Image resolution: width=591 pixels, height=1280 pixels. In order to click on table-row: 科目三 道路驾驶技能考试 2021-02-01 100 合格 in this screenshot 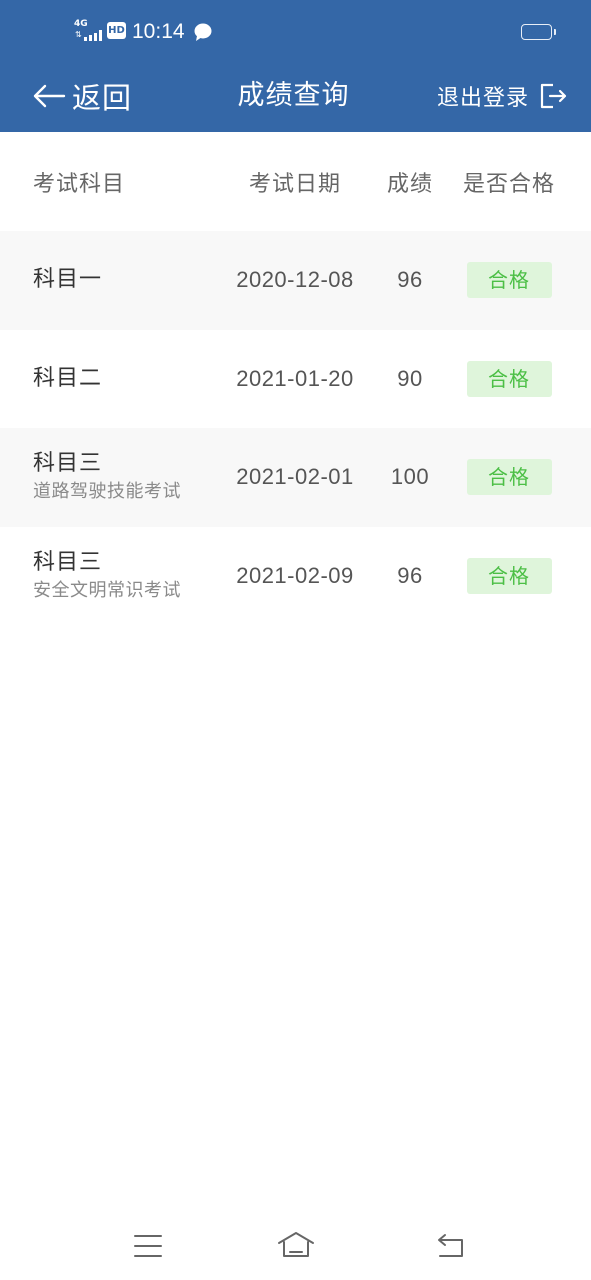, I will do `click(295, 477)`.